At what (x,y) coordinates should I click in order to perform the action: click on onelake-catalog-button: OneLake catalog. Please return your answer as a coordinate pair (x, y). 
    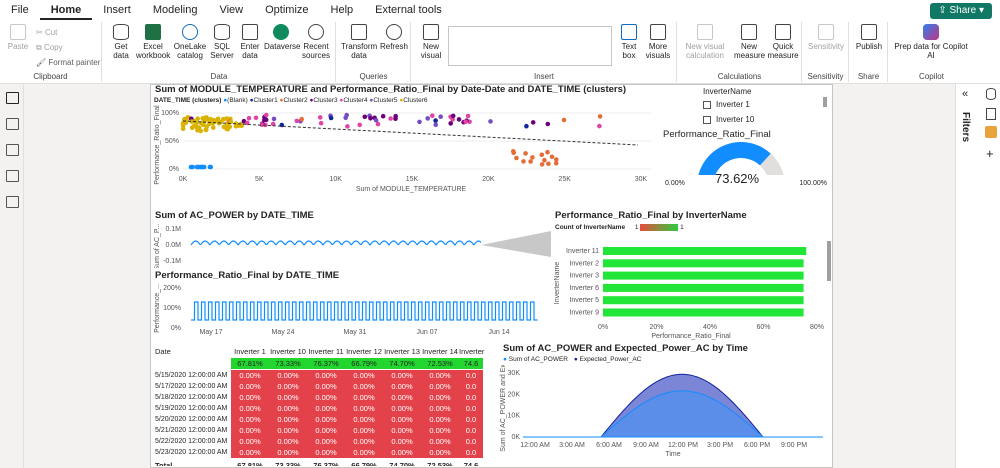
    Looking at the image, I should click on (190, 42).